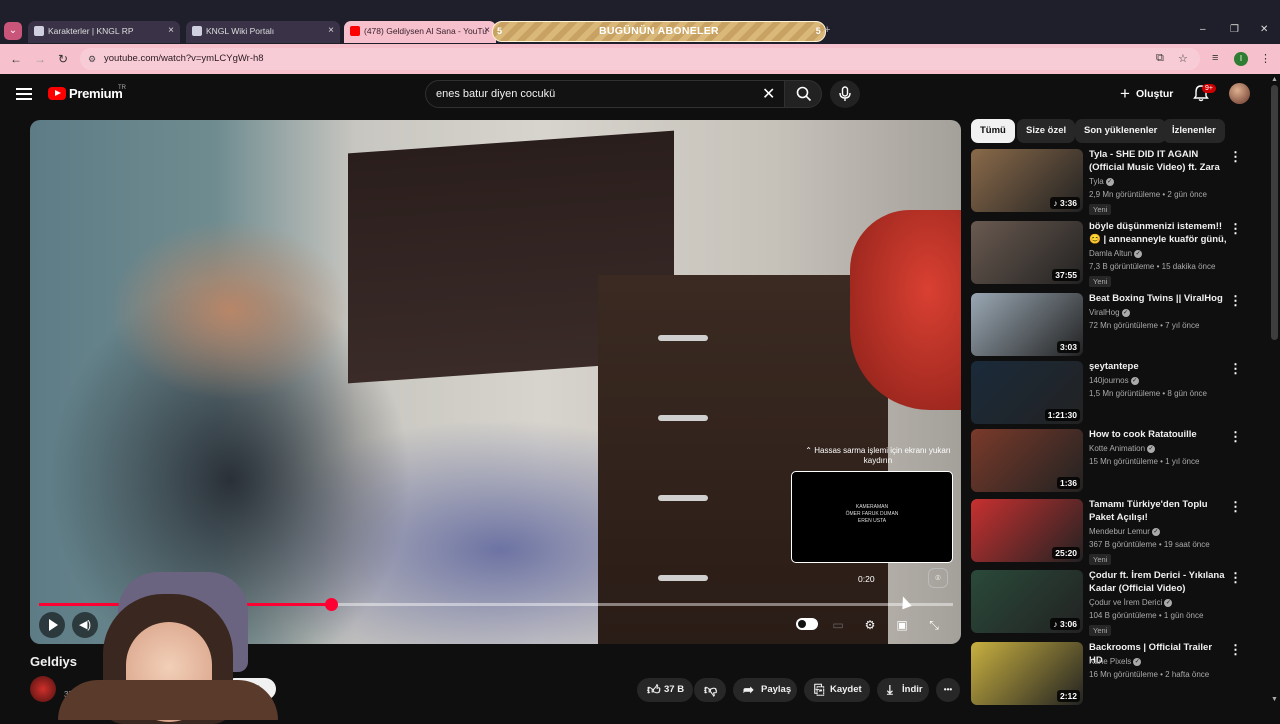  I want to click on recommendation-channel: Tyla ✓, so click(1101, 181).